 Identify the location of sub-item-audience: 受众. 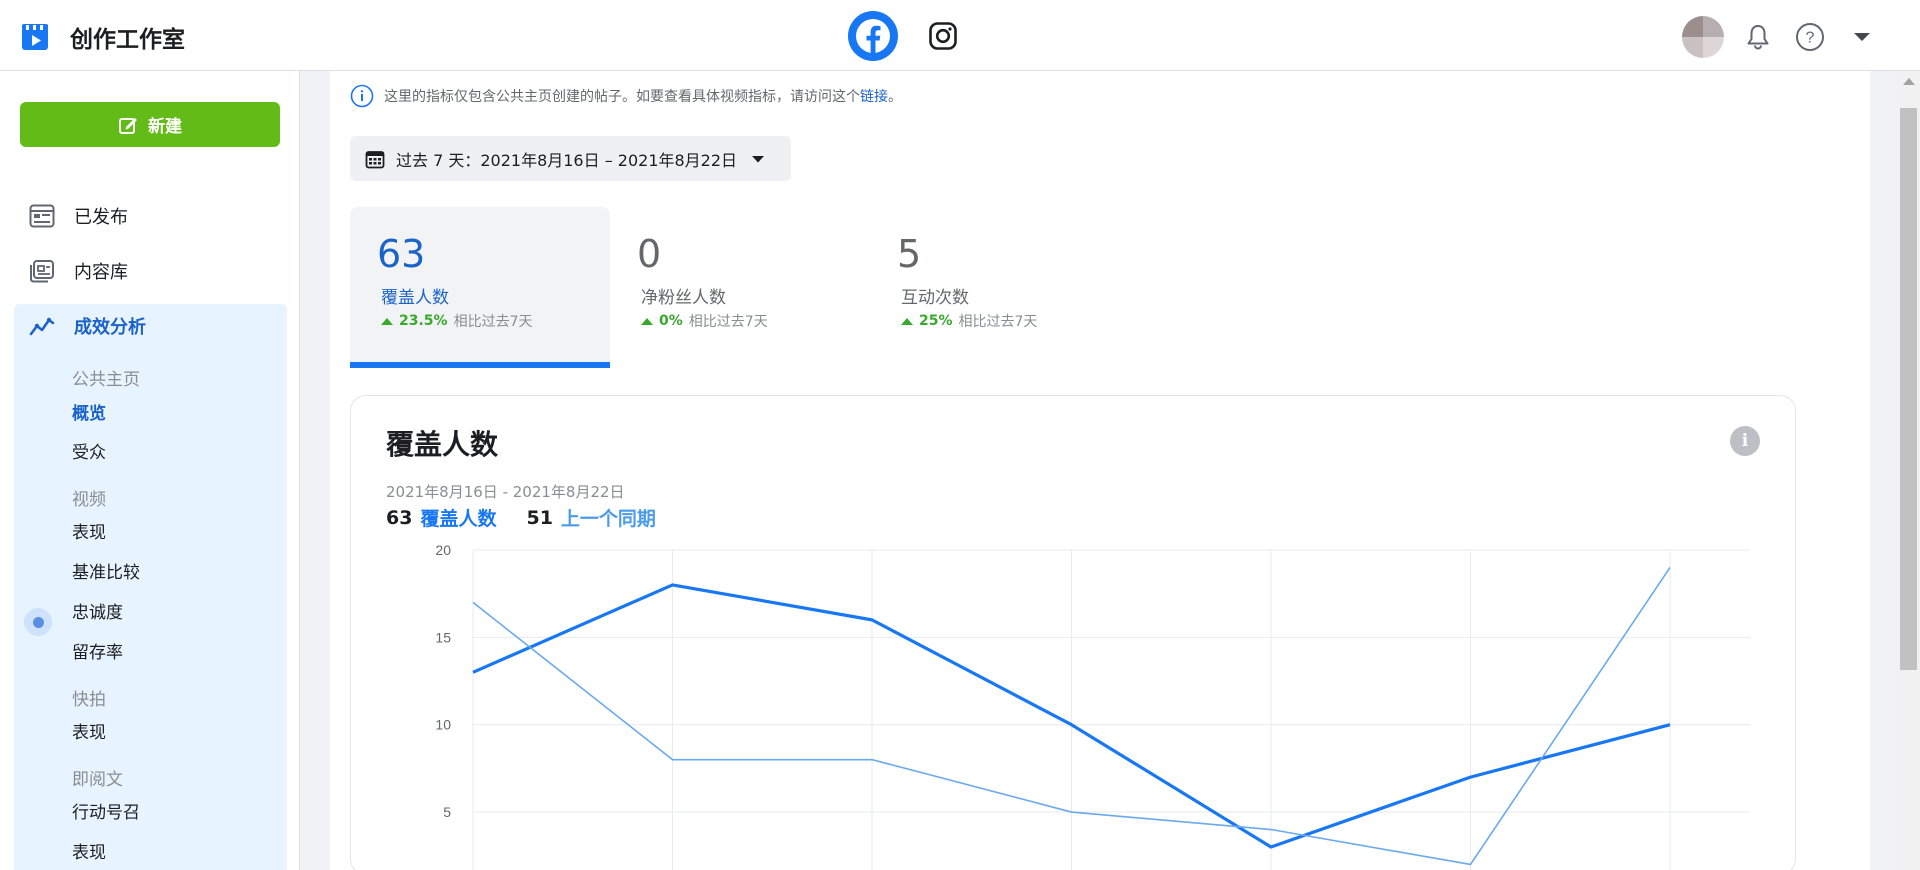
(89, 450).